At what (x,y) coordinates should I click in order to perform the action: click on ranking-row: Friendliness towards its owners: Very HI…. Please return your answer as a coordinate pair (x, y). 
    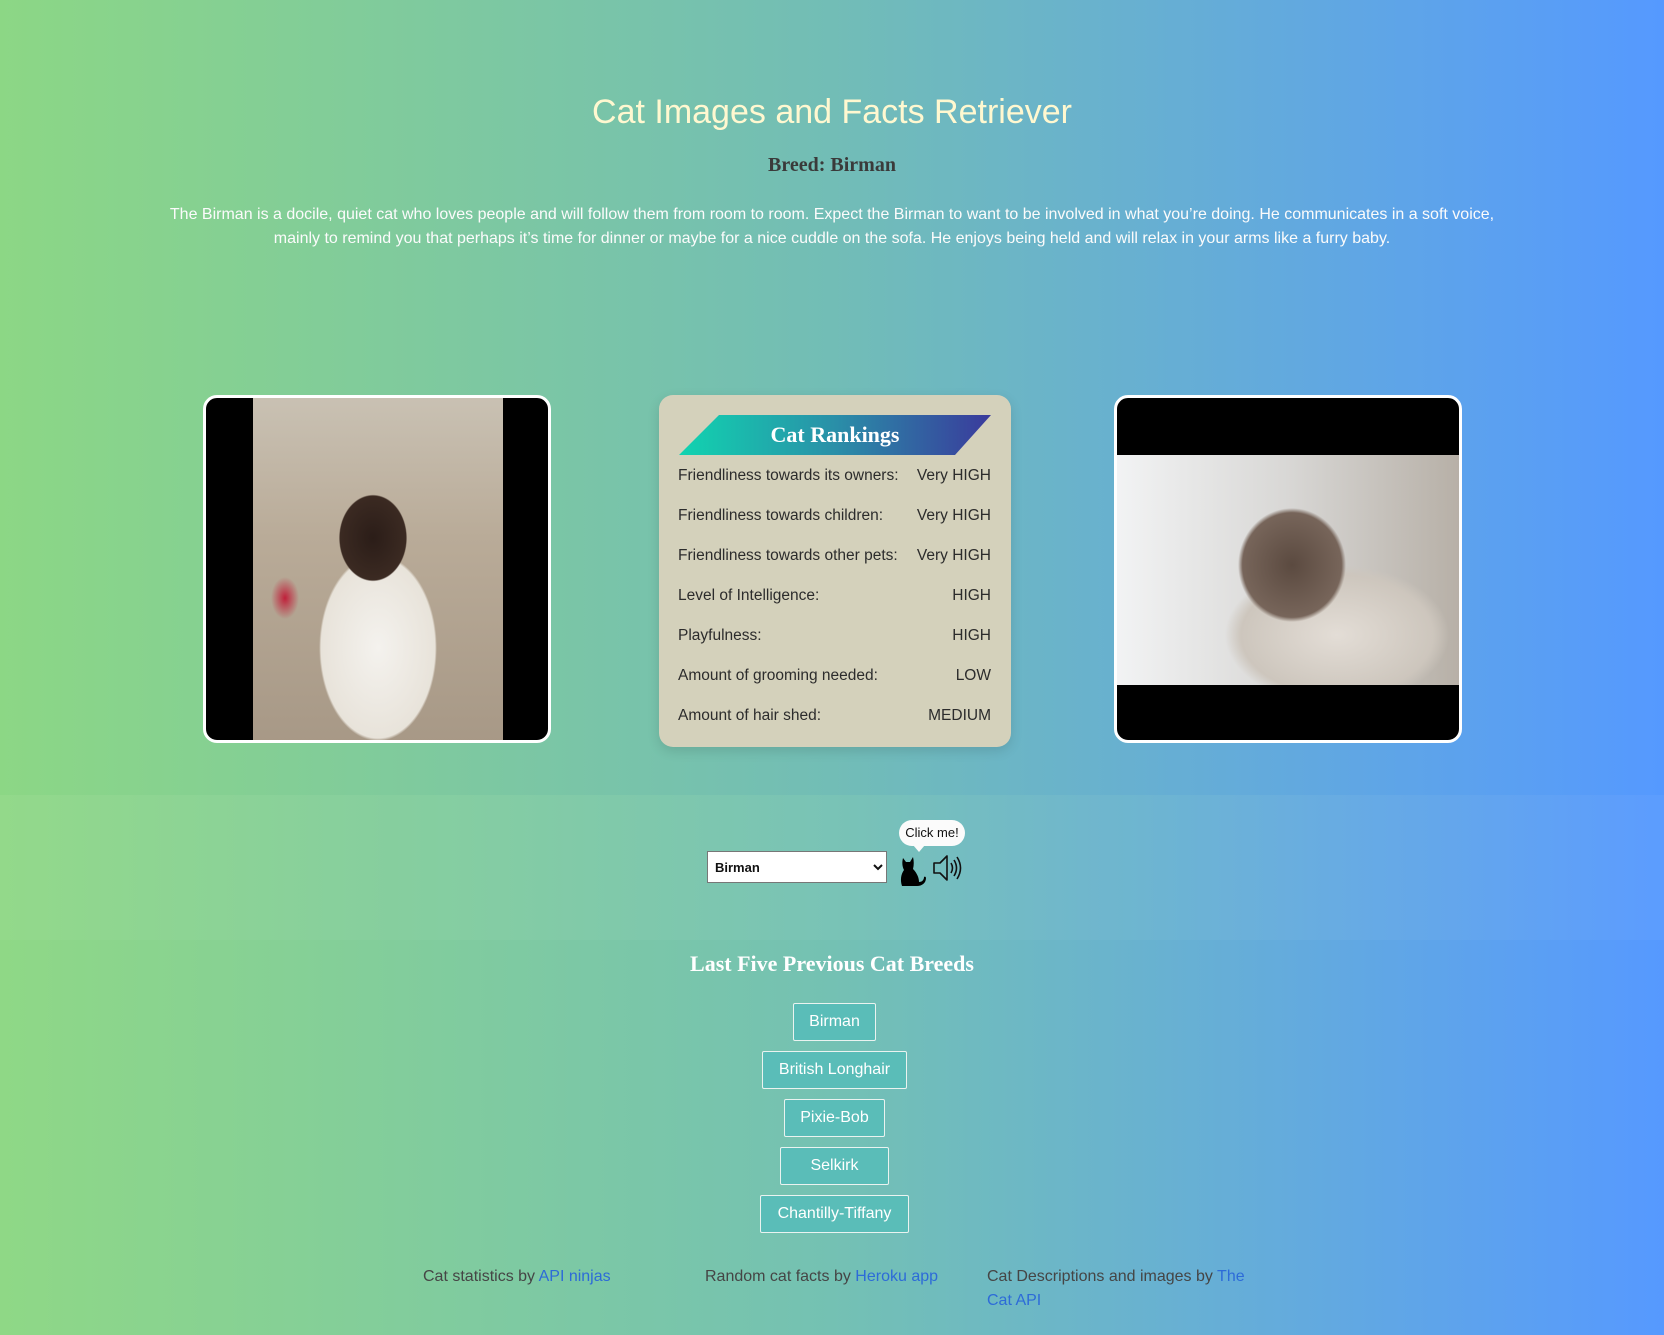
    Looking at the image, I should click on (834, 479).